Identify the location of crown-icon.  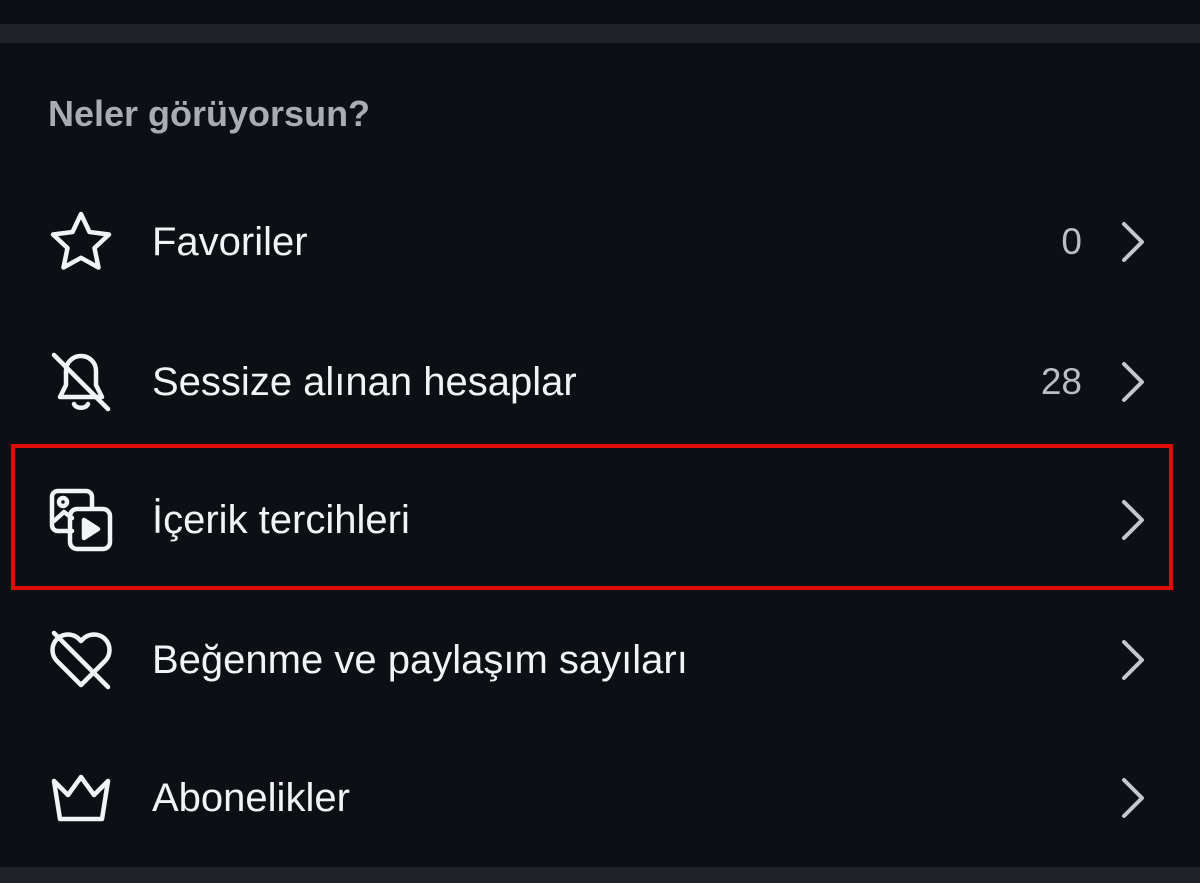
(81, 798).